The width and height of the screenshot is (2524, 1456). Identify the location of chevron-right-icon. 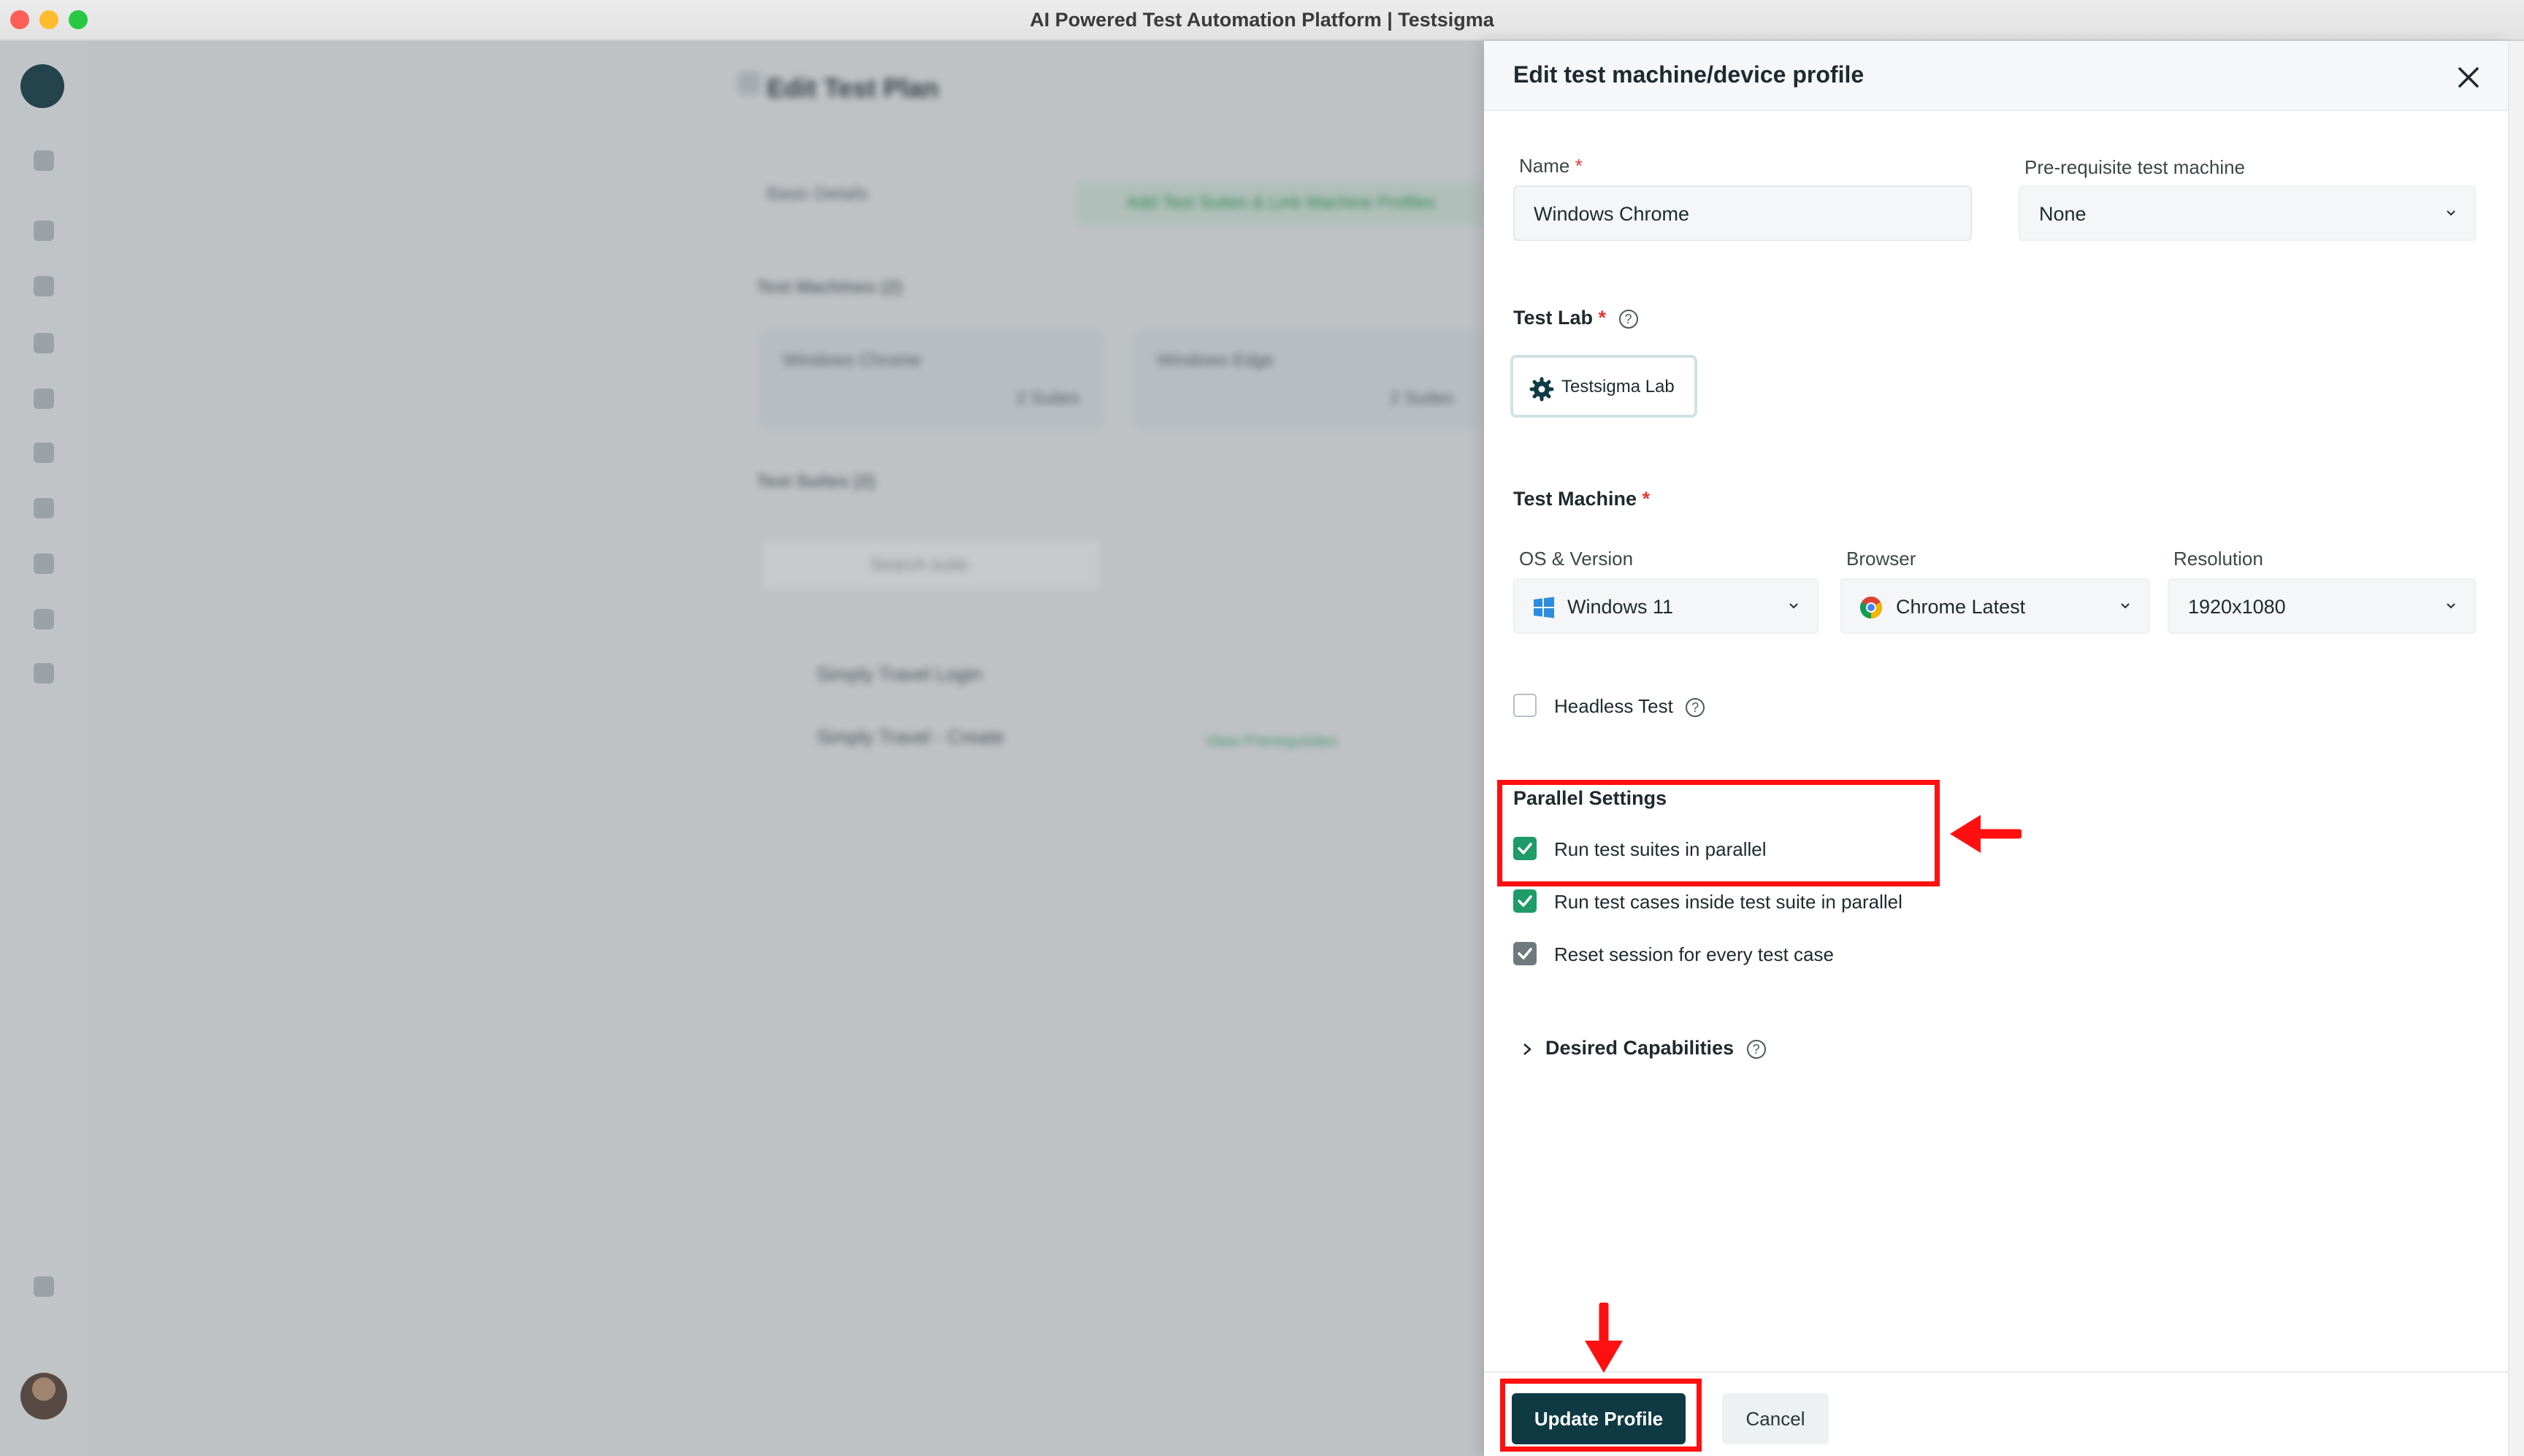
(1527, 1049).